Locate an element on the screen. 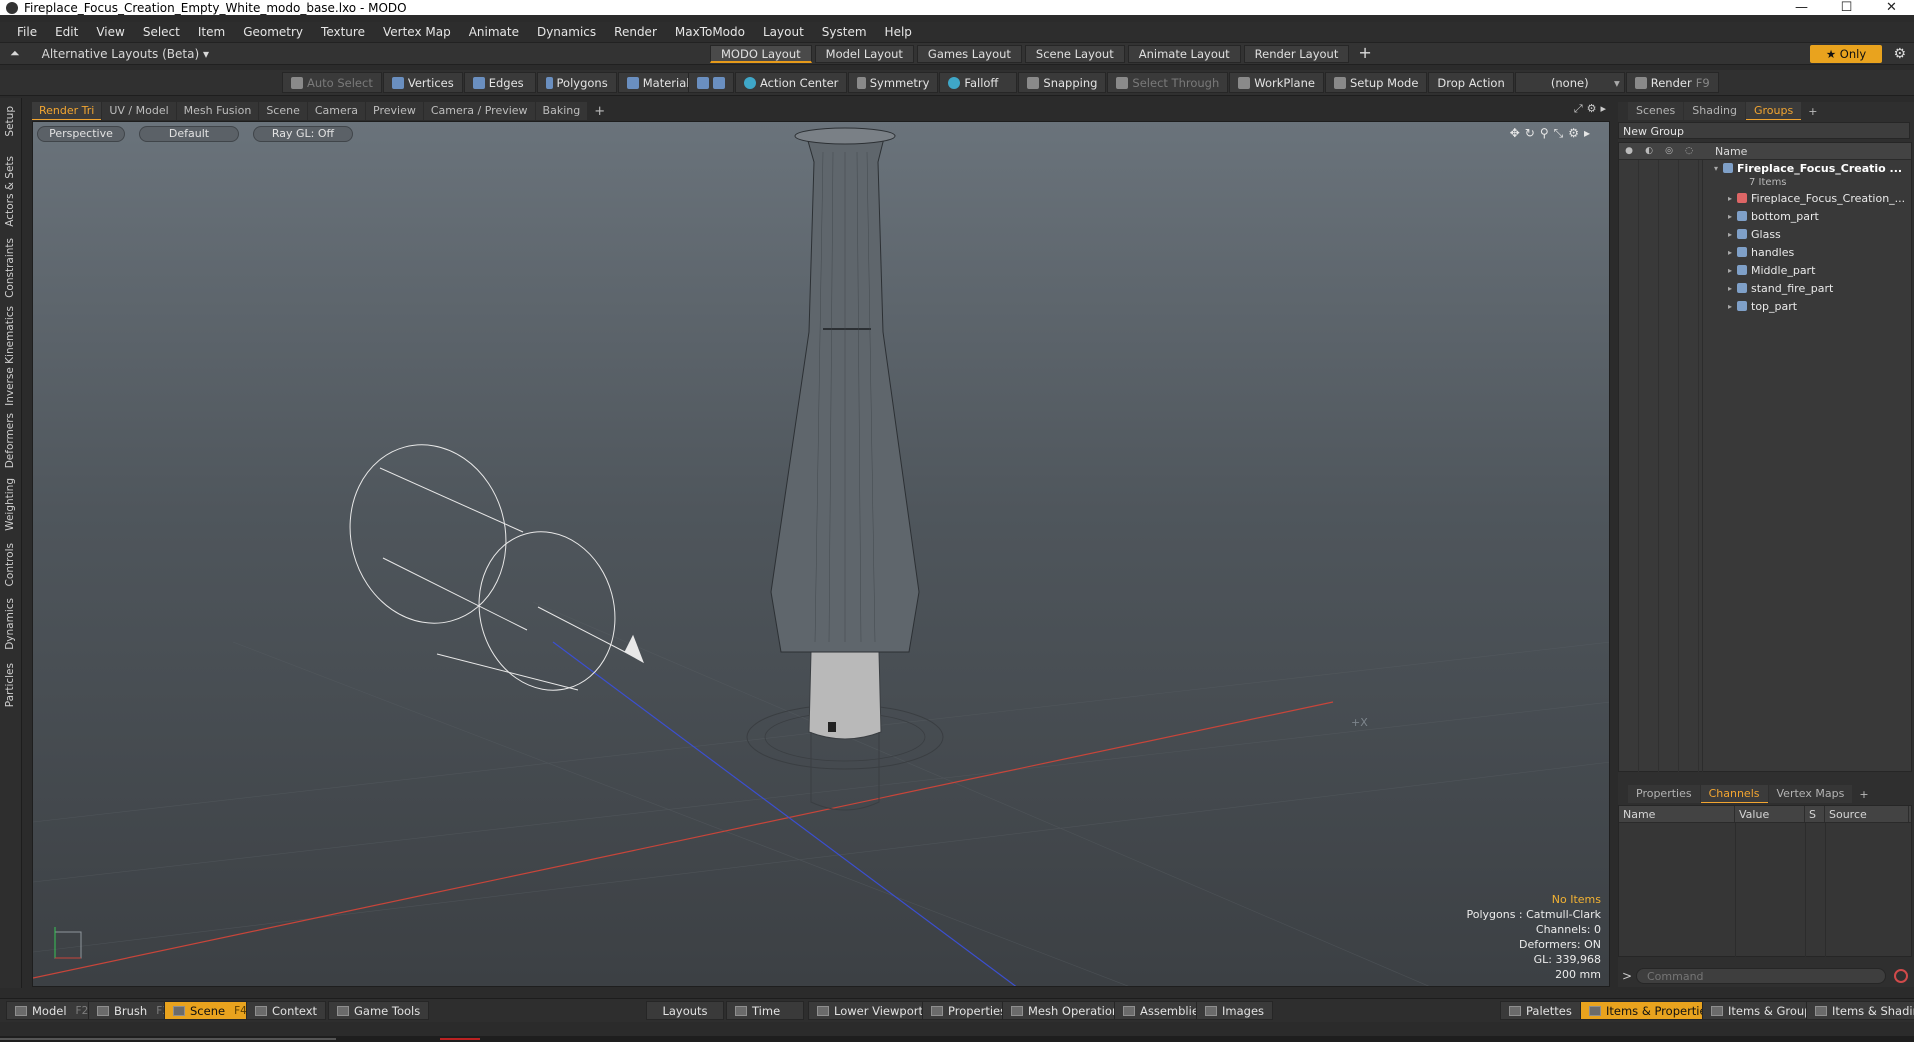 The image size is (1914, 1042). tab-constraints: Constraints is located at coordinates (10, 268).